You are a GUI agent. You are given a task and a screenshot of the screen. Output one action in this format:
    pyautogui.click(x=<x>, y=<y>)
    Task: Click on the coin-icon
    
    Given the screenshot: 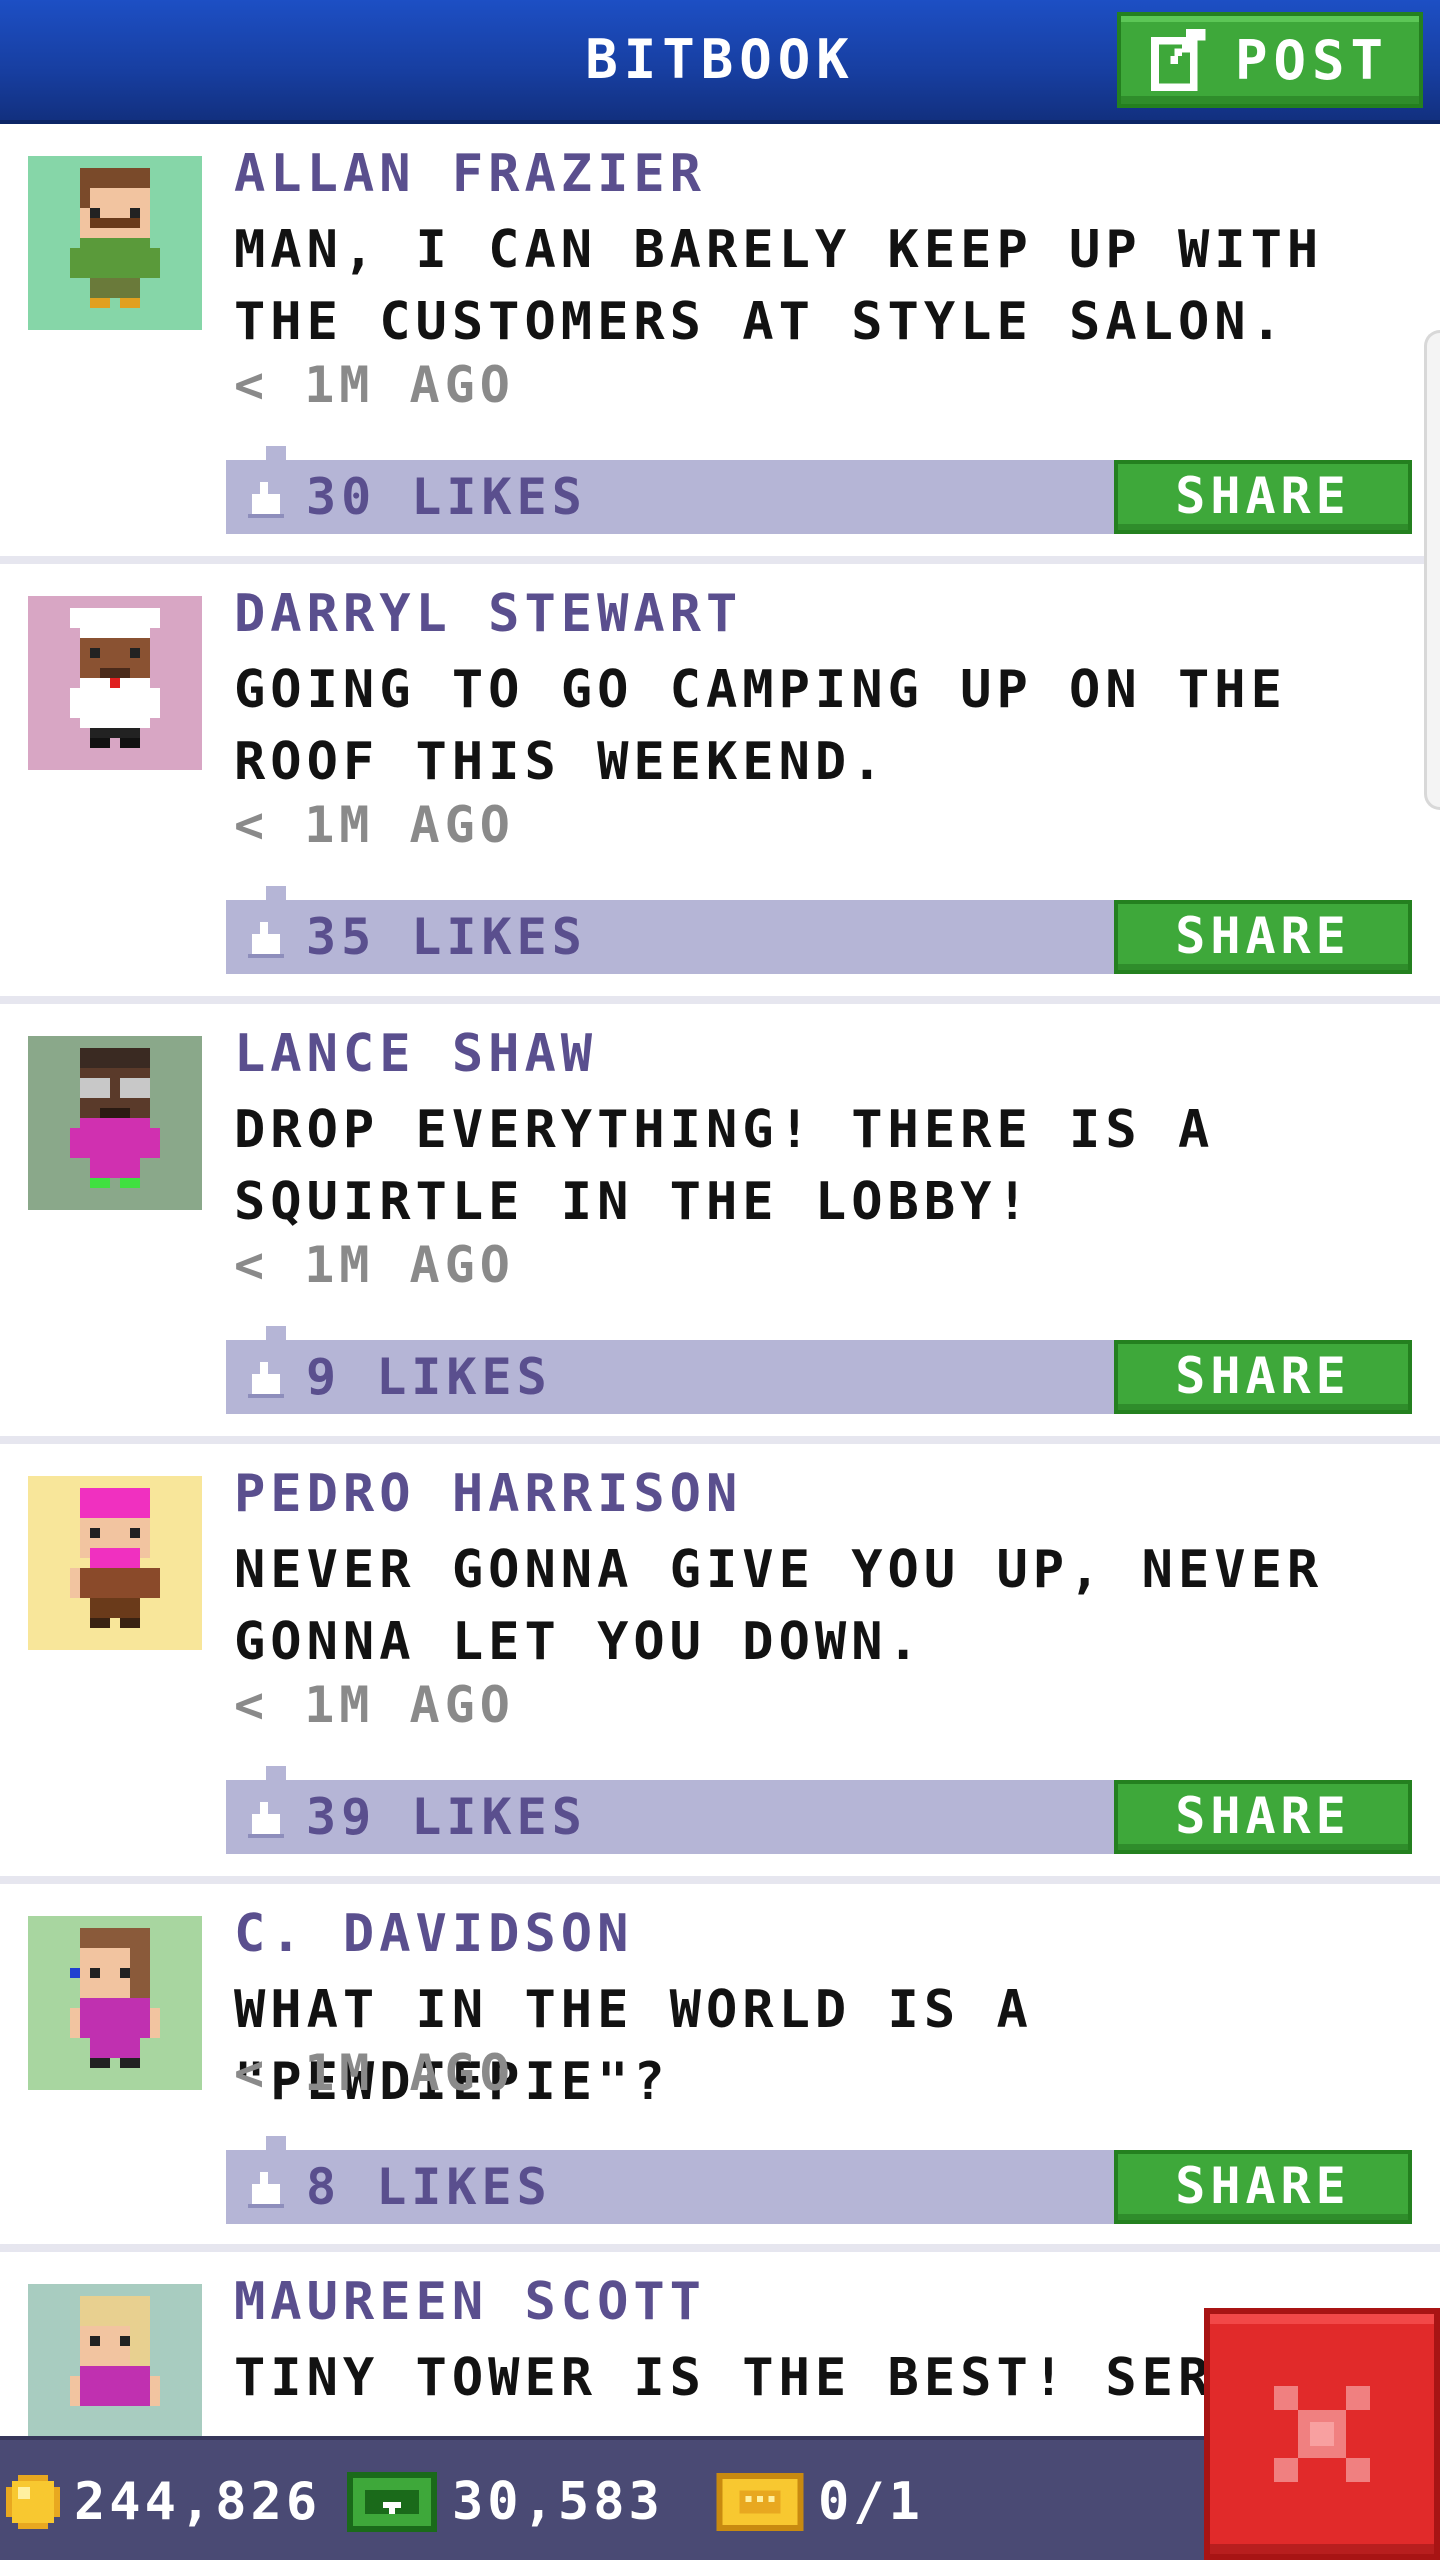 What is the action you would take?
    pyautogui.click(x=33, y=2502)
    